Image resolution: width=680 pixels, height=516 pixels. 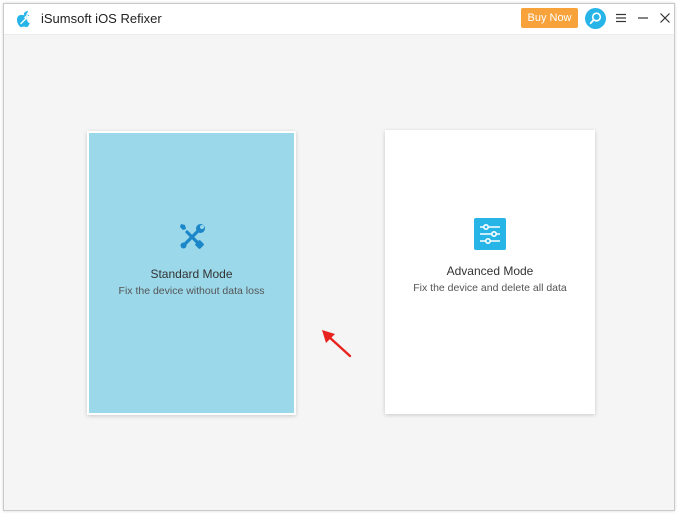 I want to click on title-bar: iSumsoft iOS Refixer Buy Now, so click(x=339, y=19).